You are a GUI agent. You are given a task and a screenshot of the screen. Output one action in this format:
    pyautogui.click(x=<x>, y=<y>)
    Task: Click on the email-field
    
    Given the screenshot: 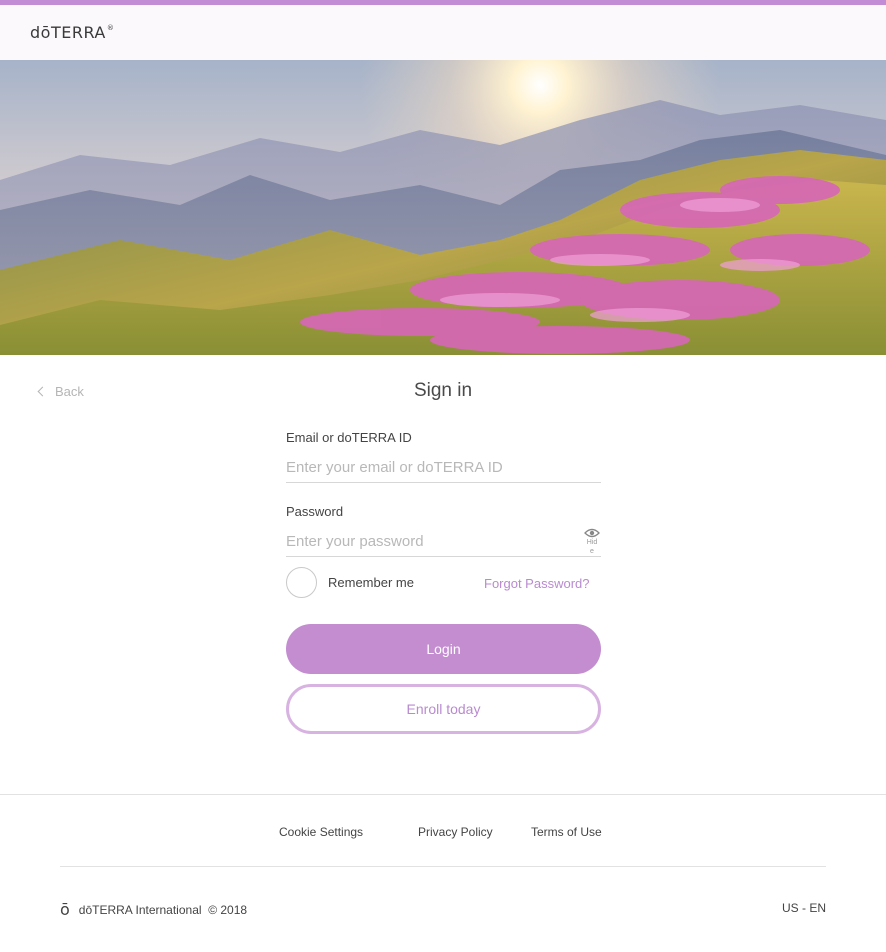 What is the action you would take?
    pyautogui.click(x=443, y=468)
    